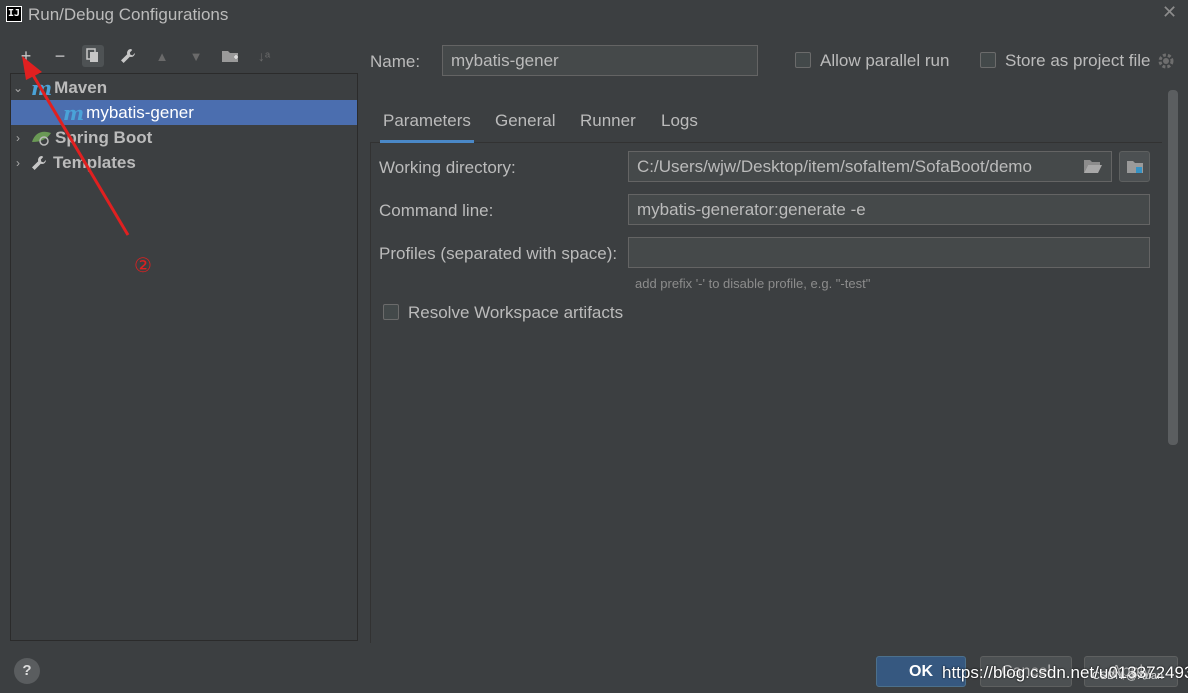 The image size is (1188, 693). I want to click on name-field: mybatis-gener, so click(600, 60).